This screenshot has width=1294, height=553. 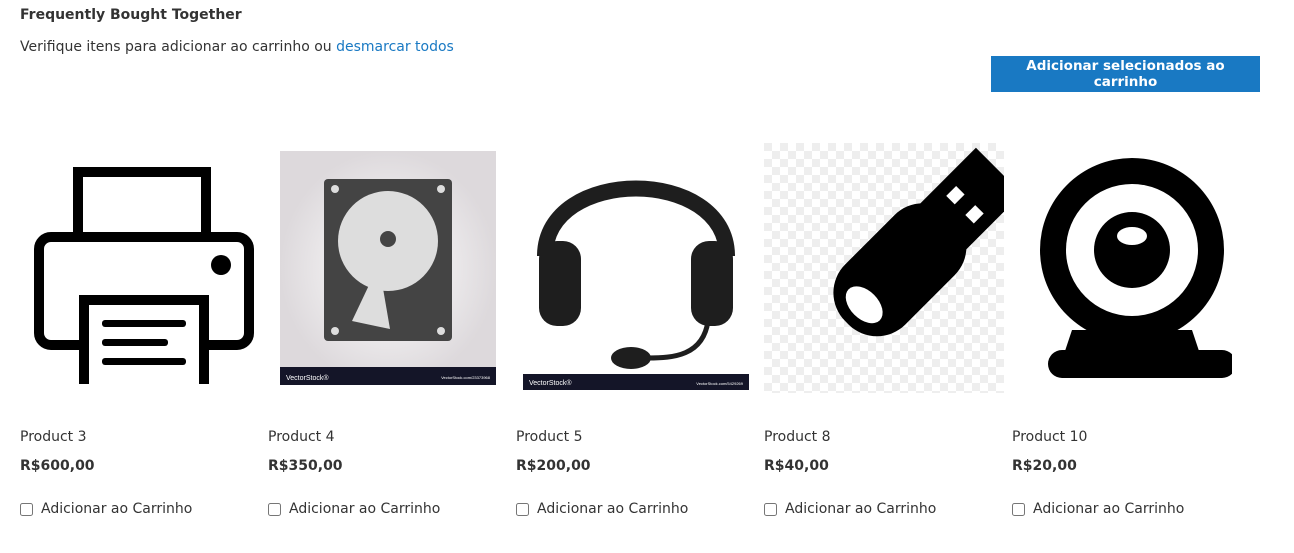 What do you see at coordinates (131, 15) in the screenshot?
I see `section-title: Frequently Bought Together` at bounding box center [131, 15].